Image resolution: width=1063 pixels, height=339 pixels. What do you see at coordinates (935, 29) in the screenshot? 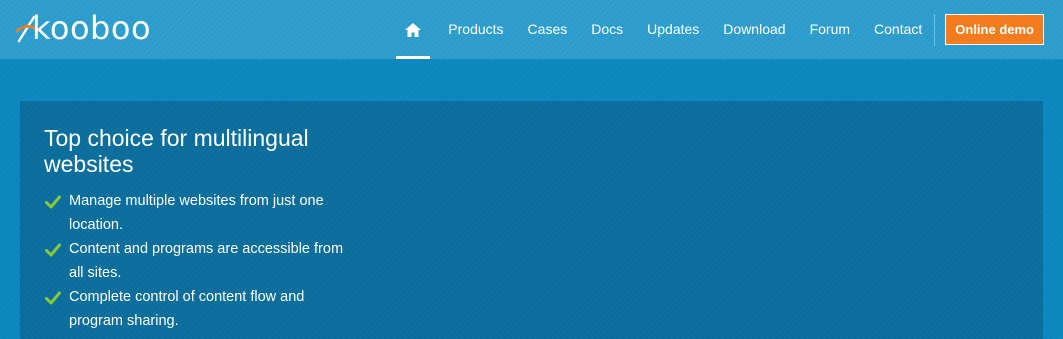
I see `nav-divider` at bounding box center [935, 29].